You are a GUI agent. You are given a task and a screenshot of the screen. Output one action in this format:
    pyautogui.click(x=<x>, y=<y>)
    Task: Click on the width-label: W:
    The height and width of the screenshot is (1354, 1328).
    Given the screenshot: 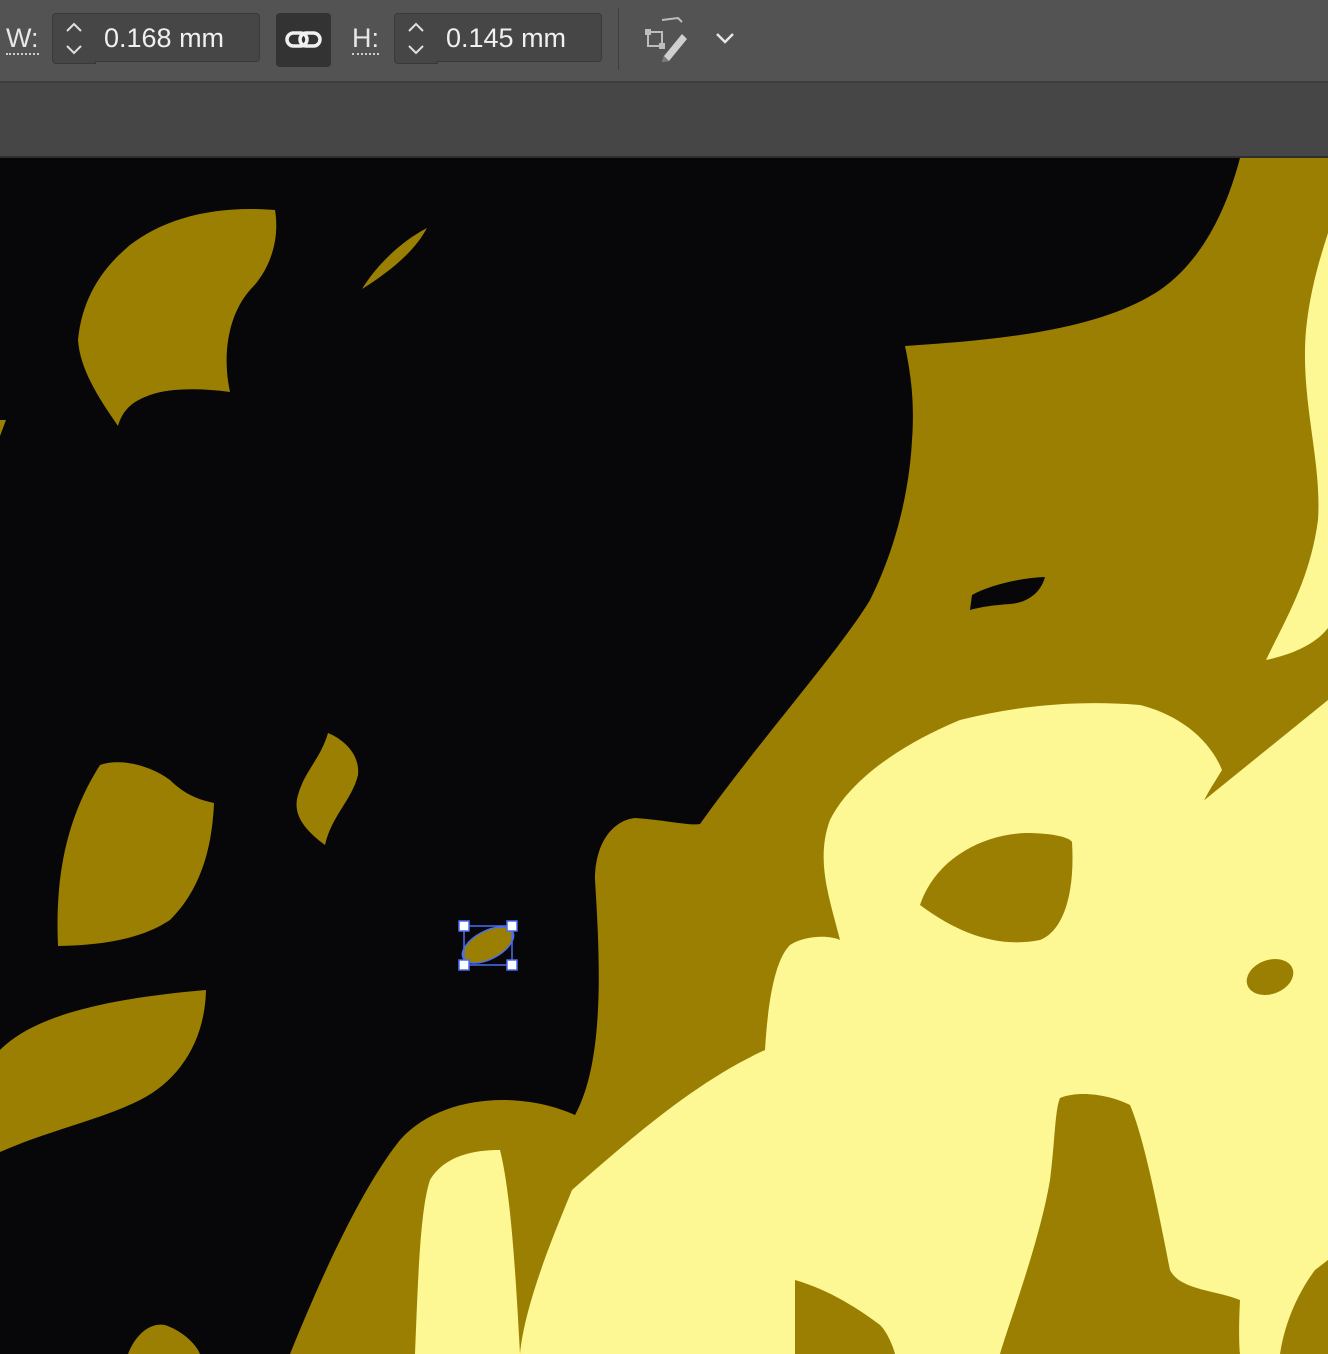 What is the action you would take?
    pyautogui.click(x=22, y=39)
    